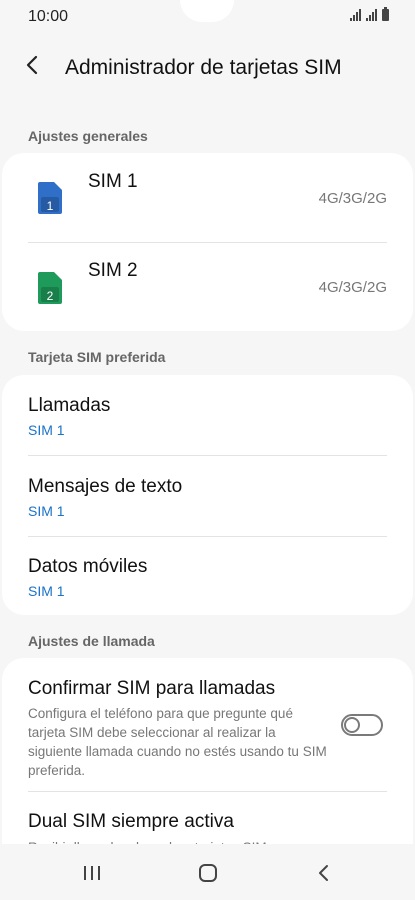  What do you see at coordinates (207, 415) in the screenshot?
I see `preferred-calls-item: Llamadas SIM 1` at bounding box center [207, 415].